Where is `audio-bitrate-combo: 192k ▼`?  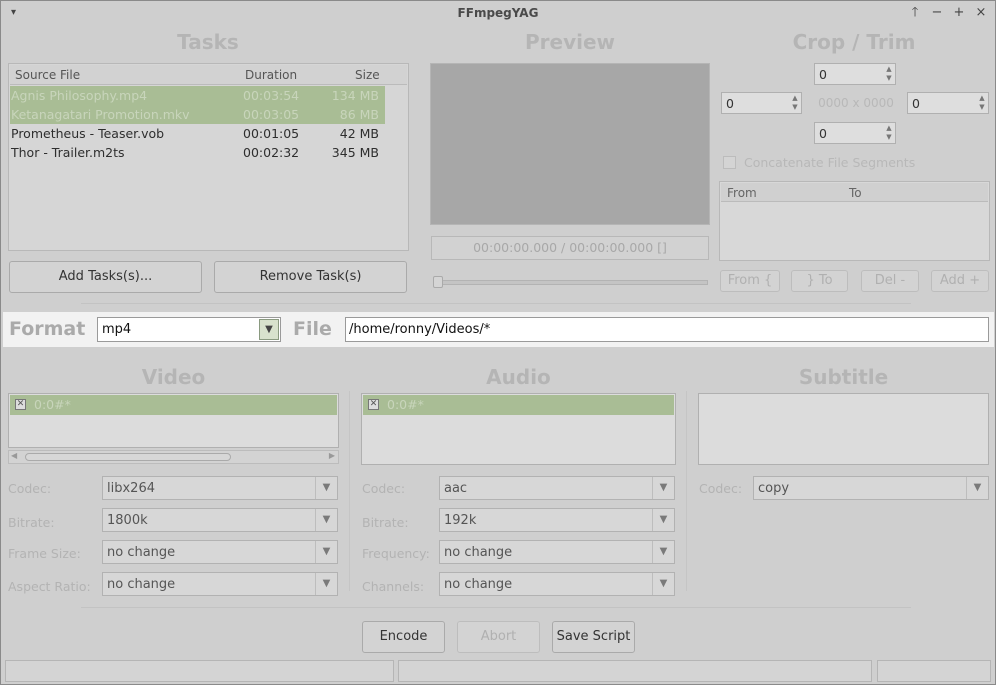 audio-bitrate-combo: 192k ▼ is located at coordinates (557, 520).